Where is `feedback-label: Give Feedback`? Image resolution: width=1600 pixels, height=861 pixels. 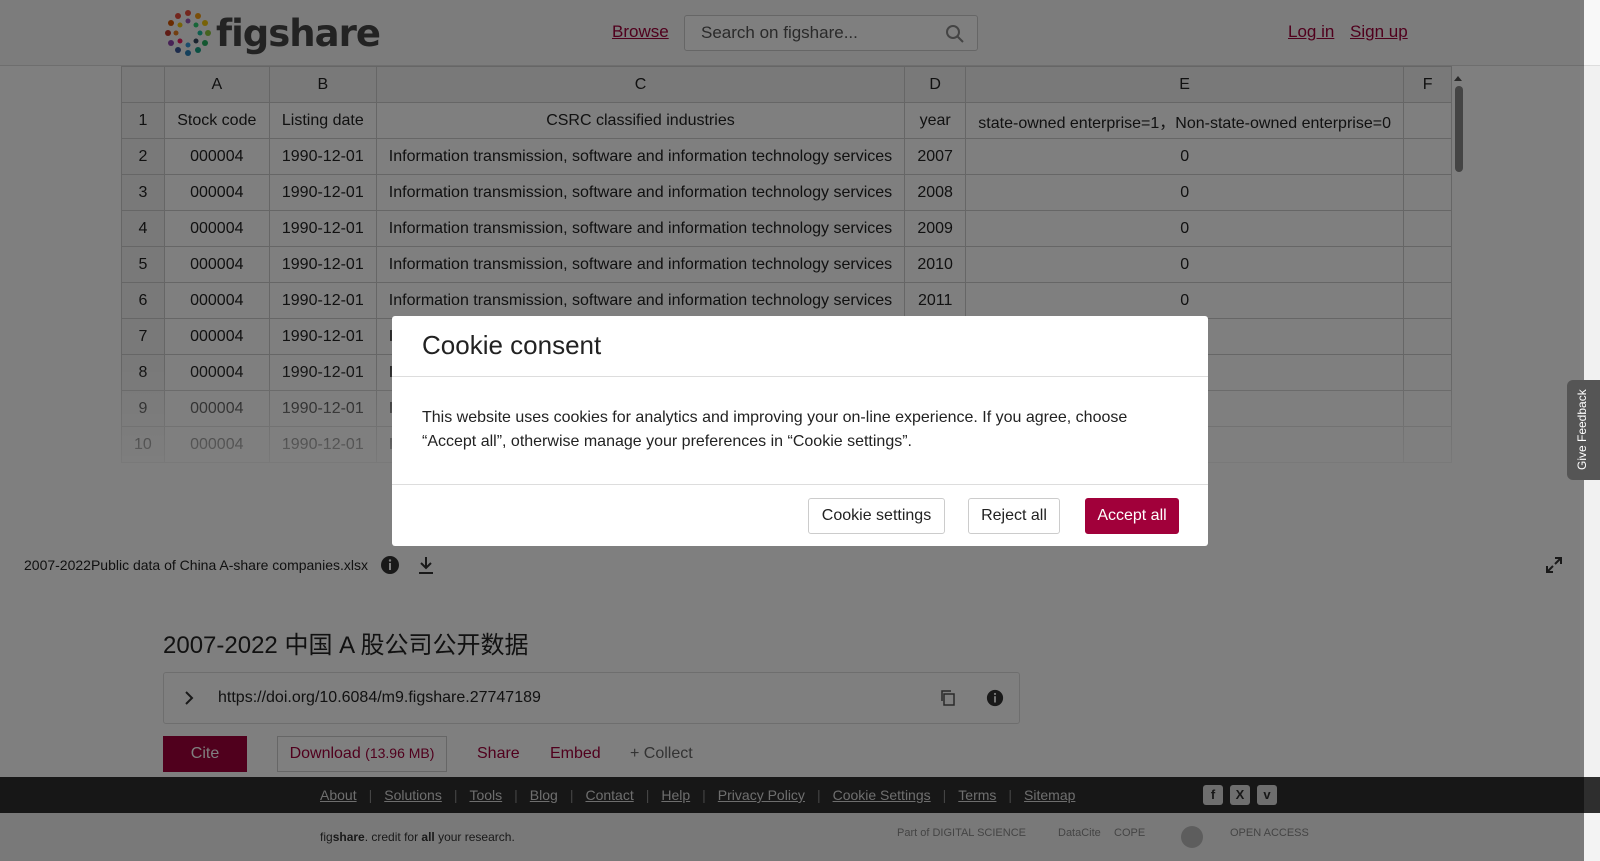
feedback-label: Give Feedback is located at coordinates (1582, 429).